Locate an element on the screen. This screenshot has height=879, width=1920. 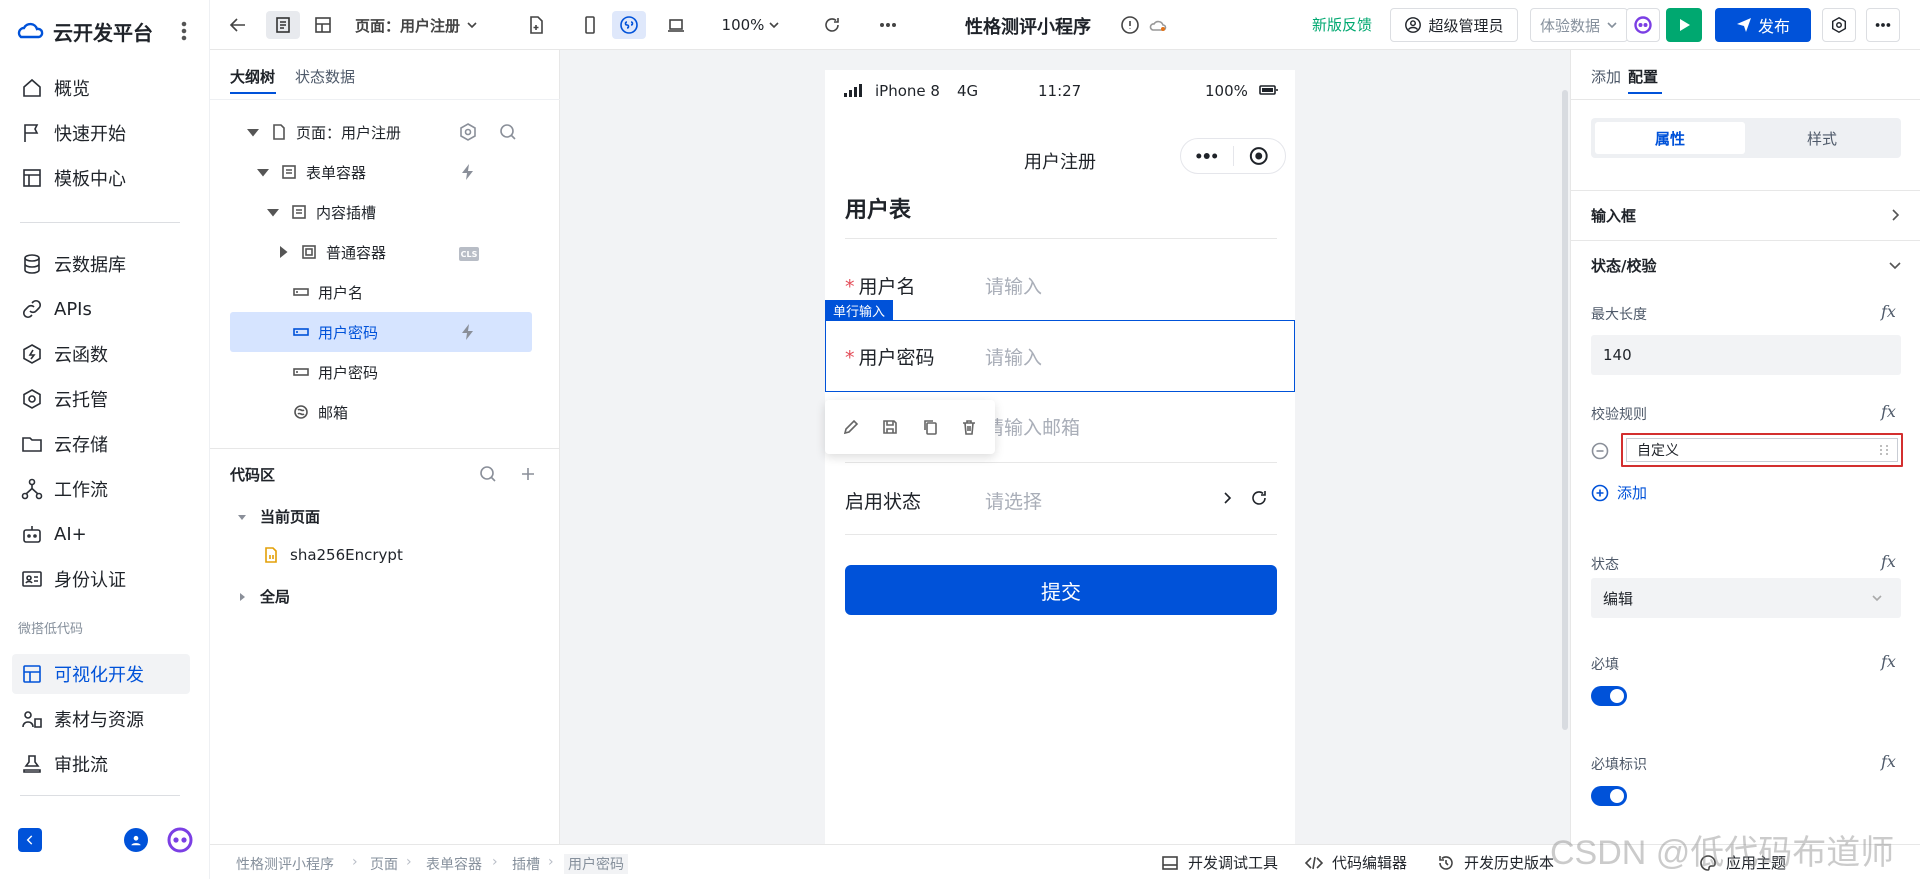
field-email-input: 请输入邮箱 is located at coordinates (1032, 426).